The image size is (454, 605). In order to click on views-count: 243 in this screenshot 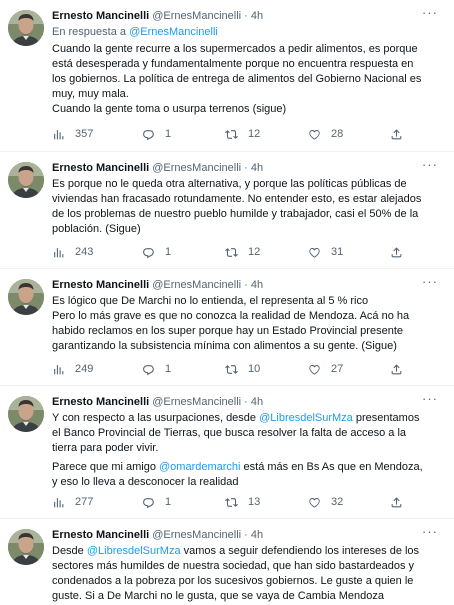, I will do `click(84, 252)`.